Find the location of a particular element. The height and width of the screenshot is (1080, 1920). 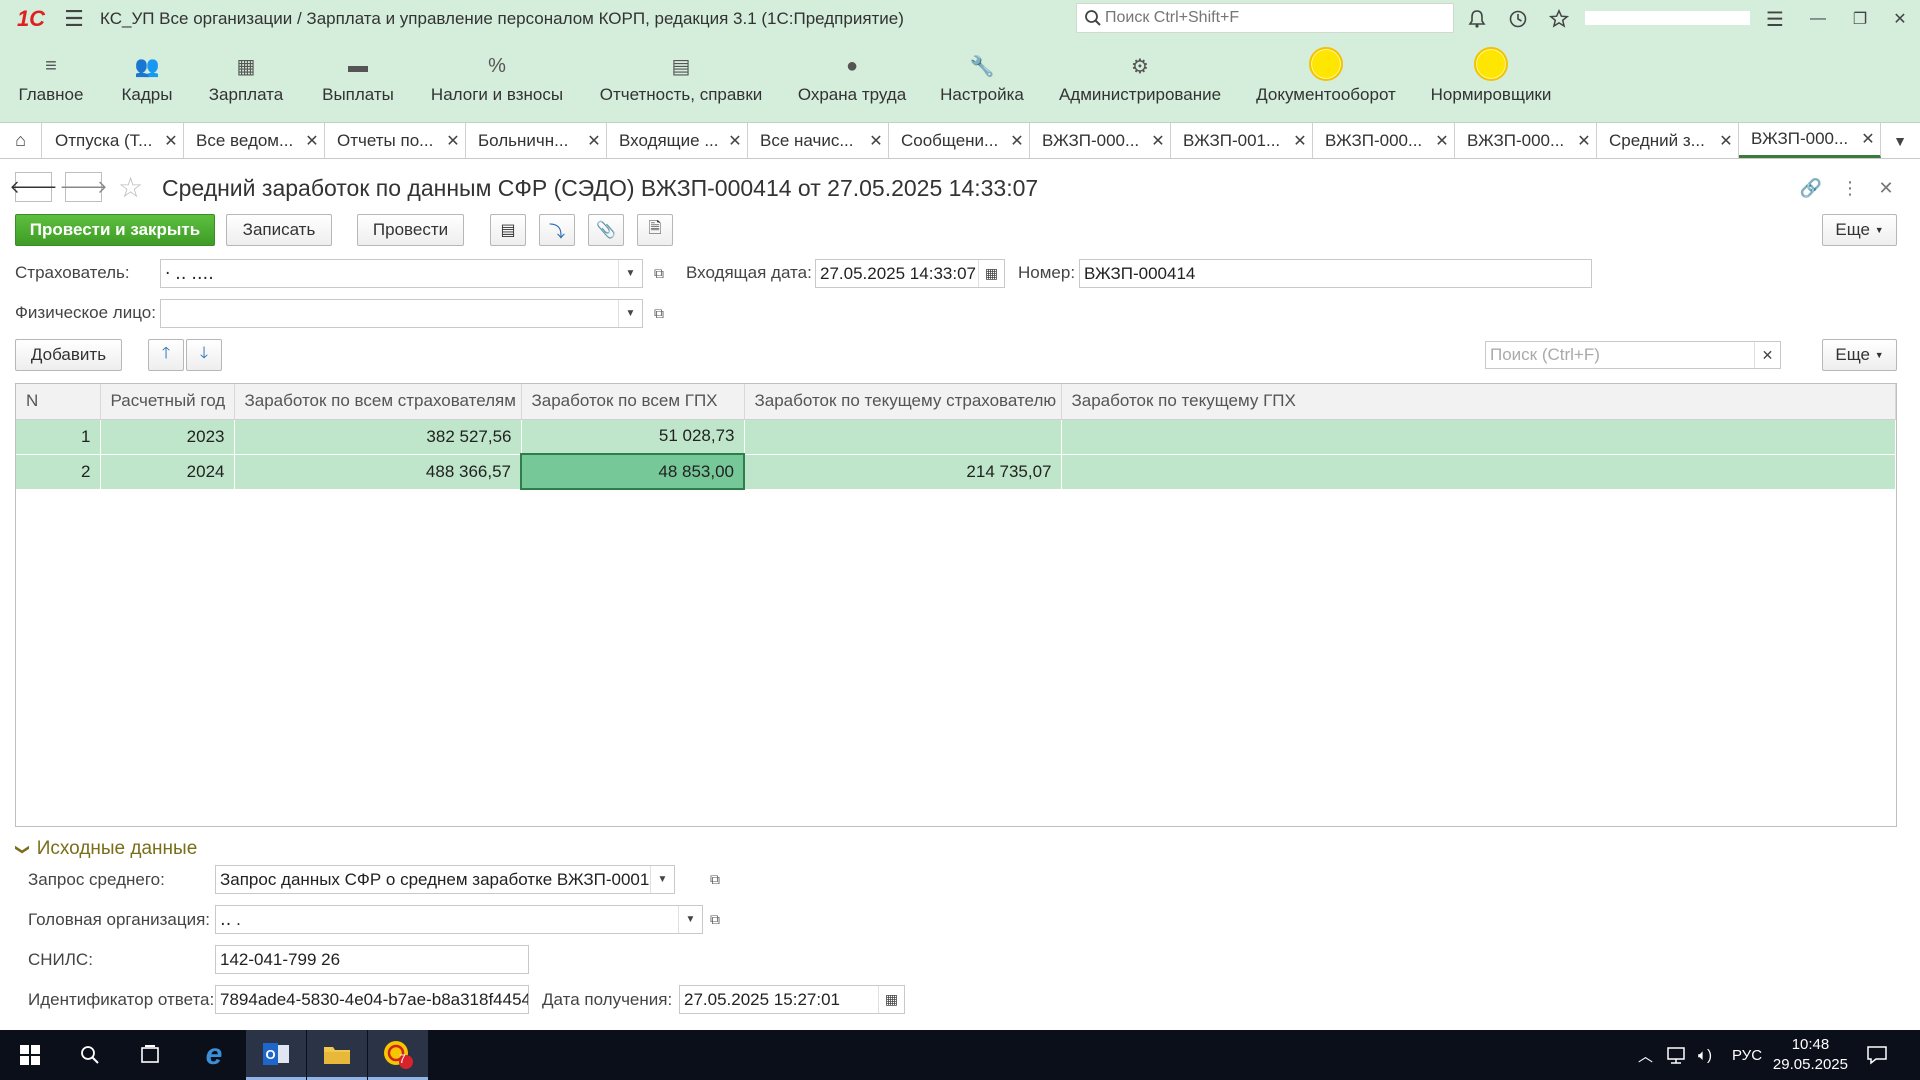

column-header-all-gph: Заработок по всем ГПХ is located at coordinates (633, 402).